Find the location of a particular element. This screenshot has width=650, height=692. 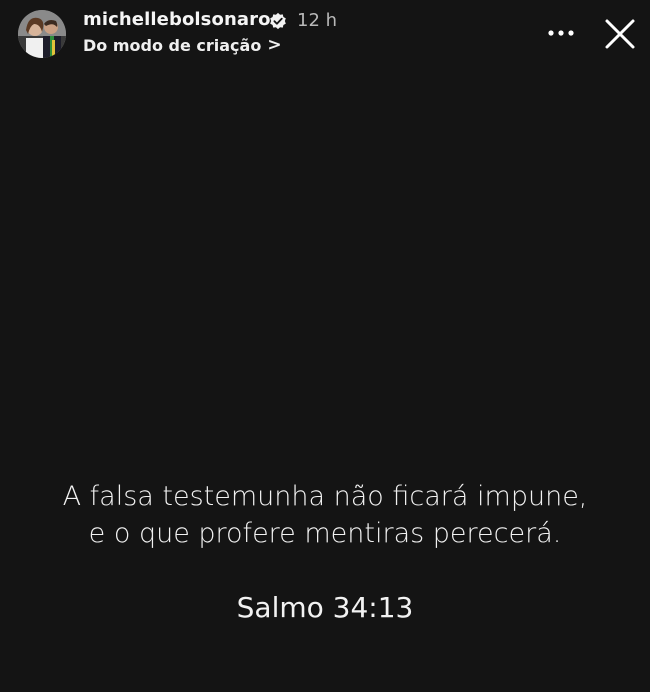

more-options-button is located at coordinates (561, 33).